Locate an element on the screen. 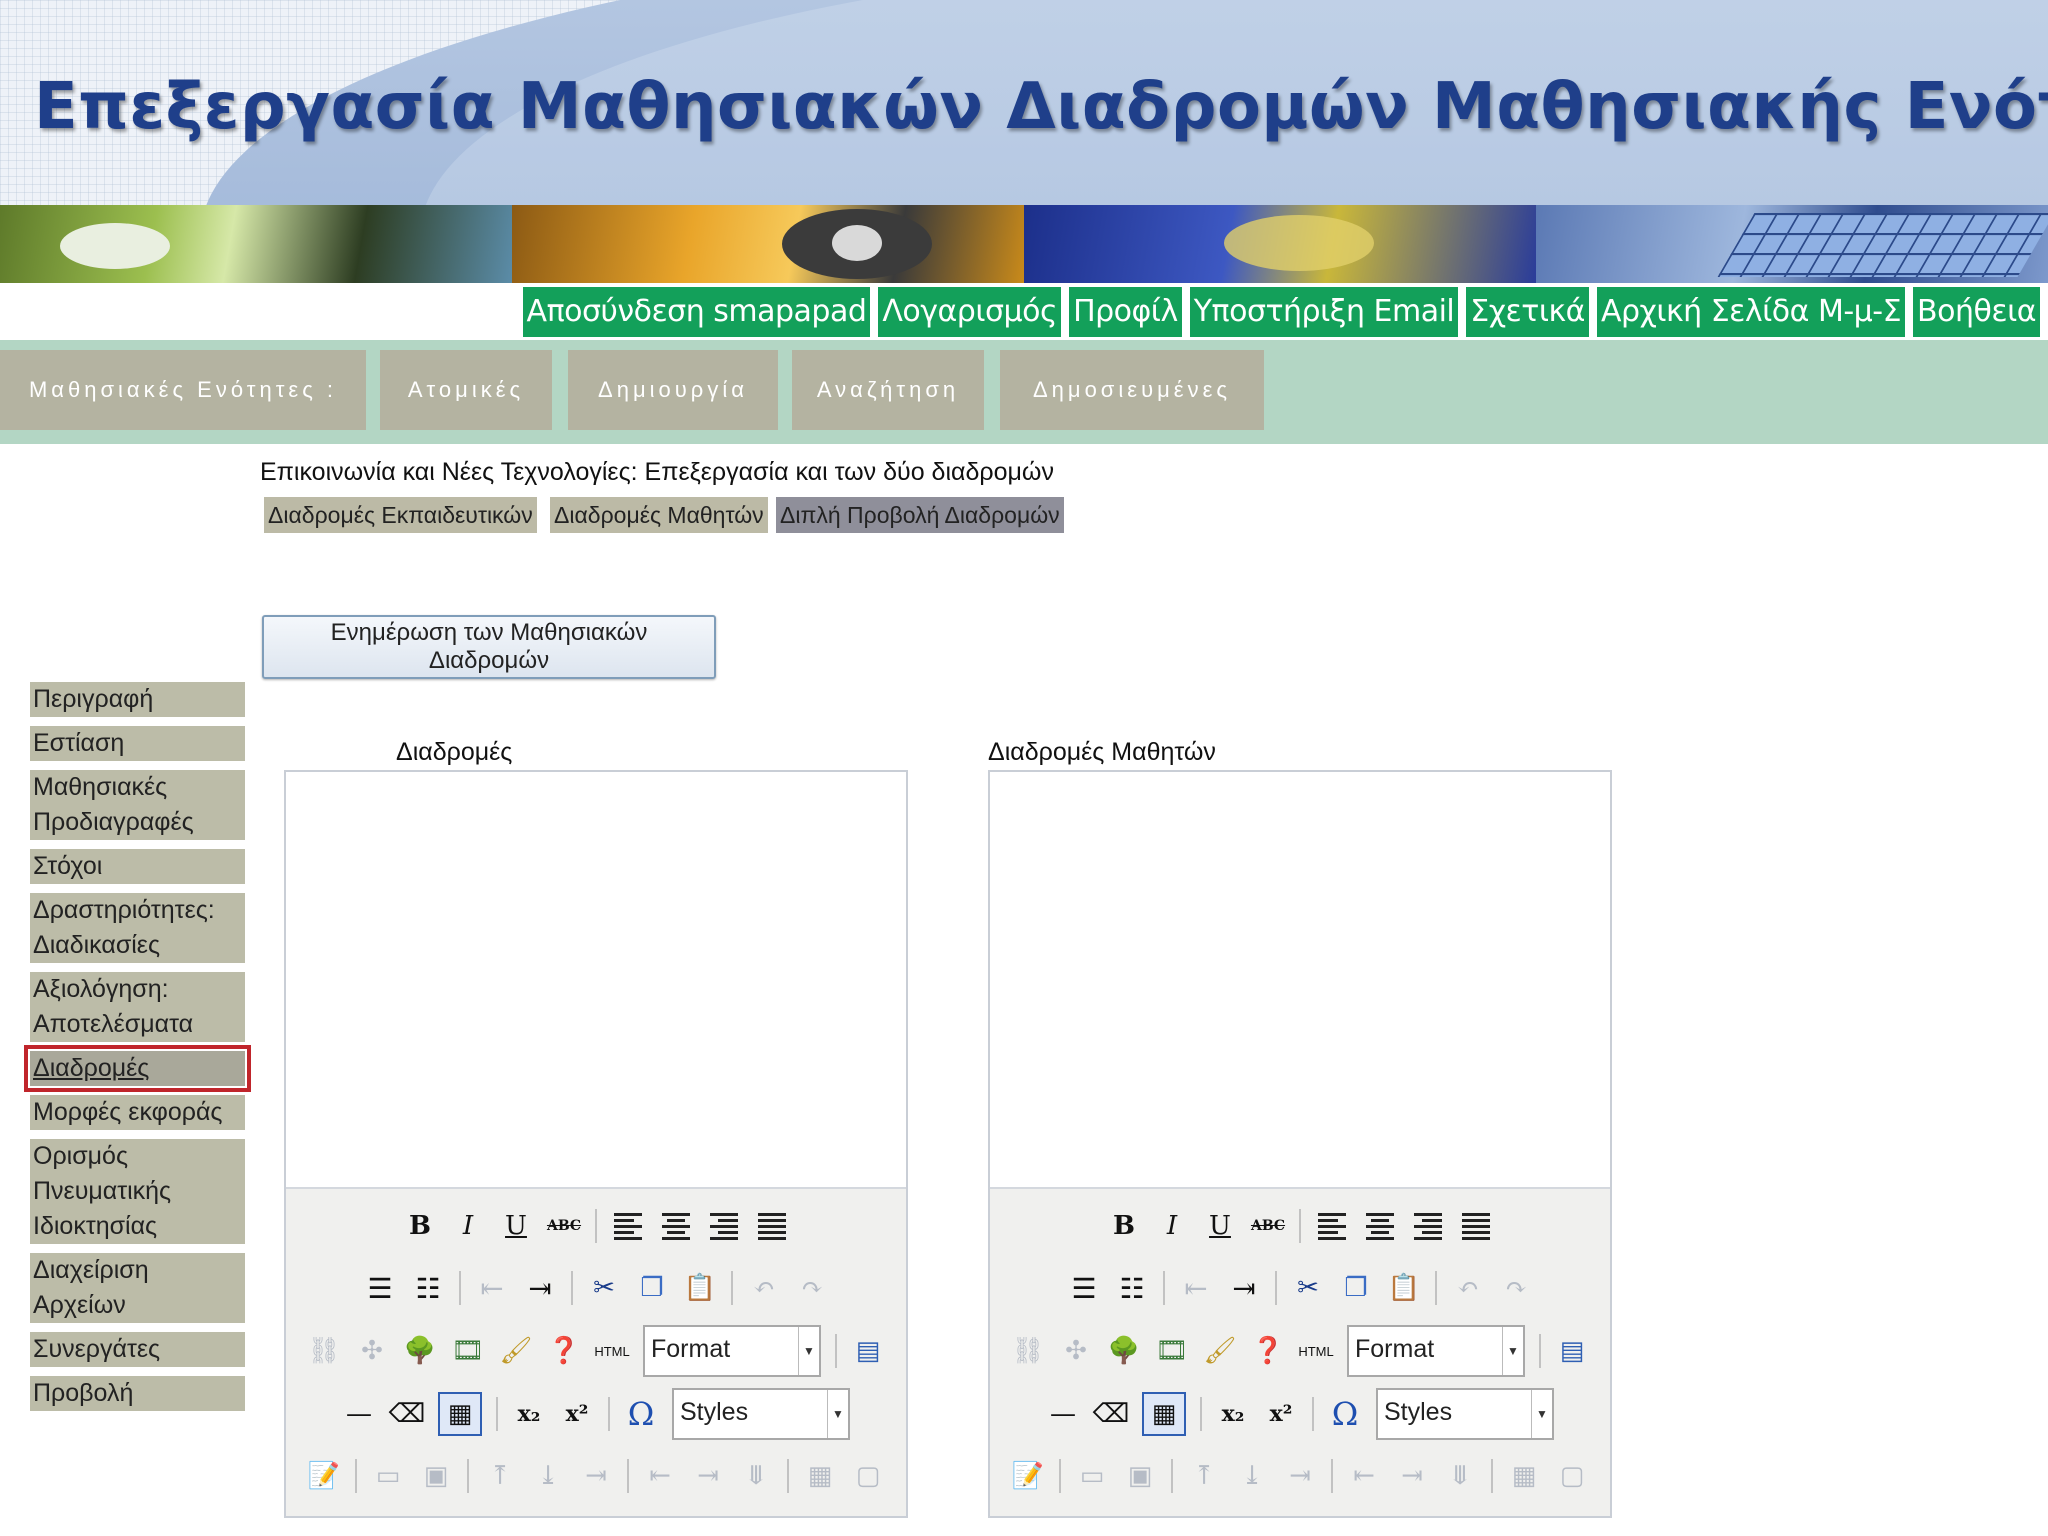  sidebar-item-copyright: Ορισμός Πνευματικής Ιδιοκτησίας is located at coordinates (137, 1191).